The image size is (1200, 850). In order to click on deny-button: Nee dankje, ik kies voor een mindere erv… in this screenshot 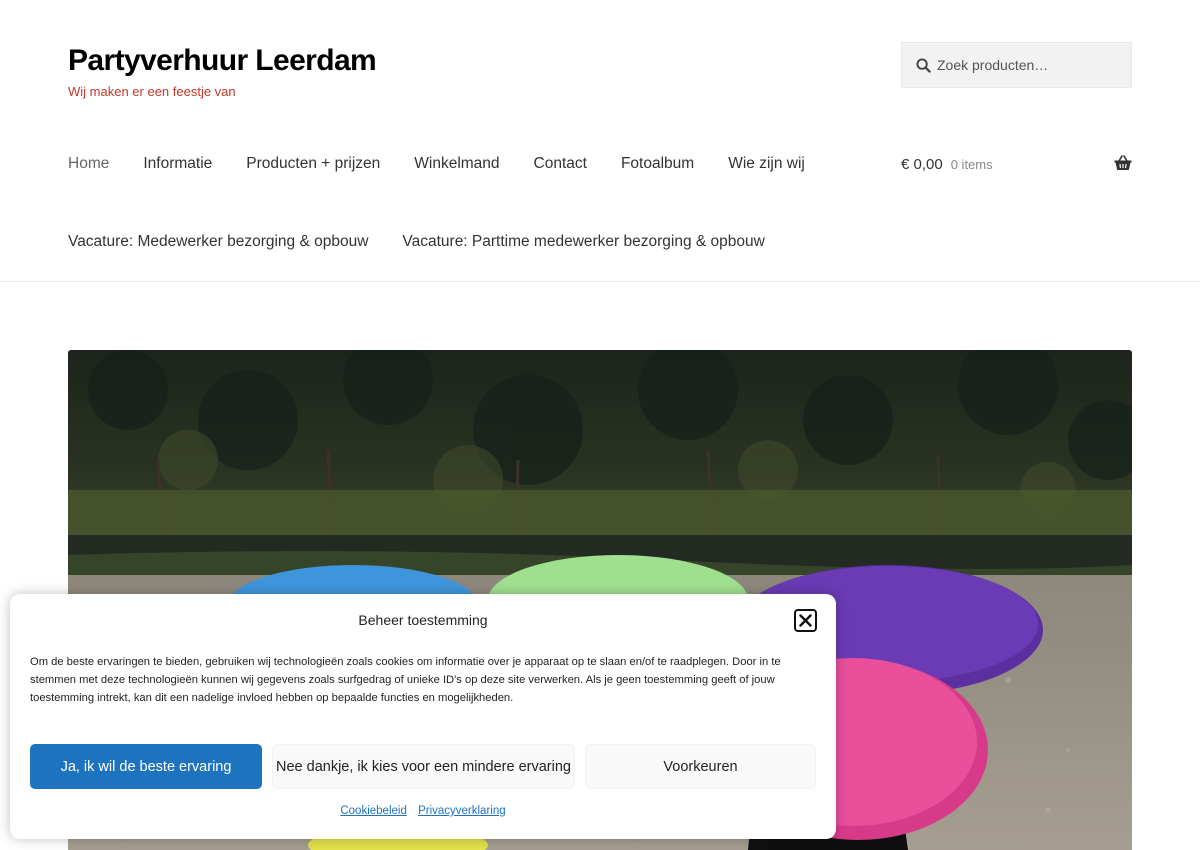, I will do `click(423, 766)`.